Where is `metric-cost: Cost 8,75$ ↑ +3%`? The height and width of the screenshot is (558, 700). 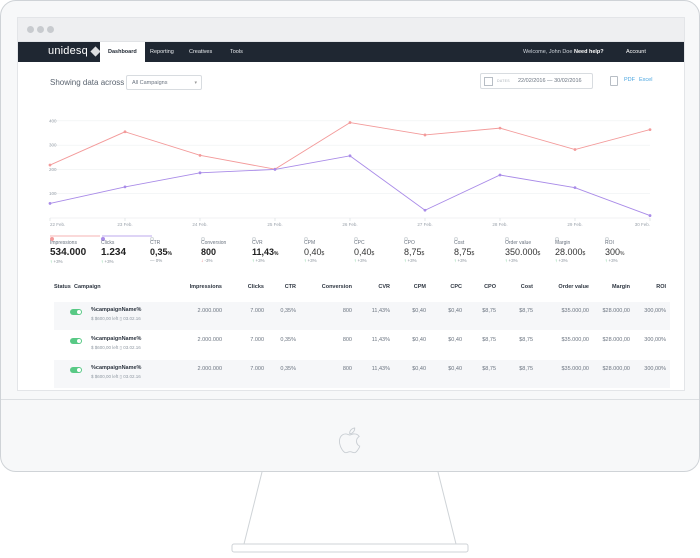 metric-cost: Cost 8,75$ ↑ +3% is located at coordinates (464, 251).